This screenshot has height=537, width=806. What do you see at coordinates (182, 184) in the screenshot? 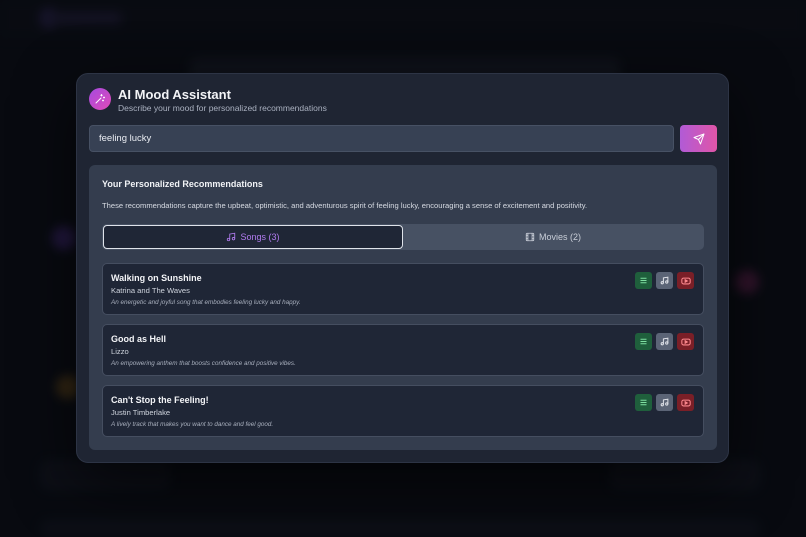
I see `recommendations-title: Your Personalized Recommendations` at bounding box center [182, 184].